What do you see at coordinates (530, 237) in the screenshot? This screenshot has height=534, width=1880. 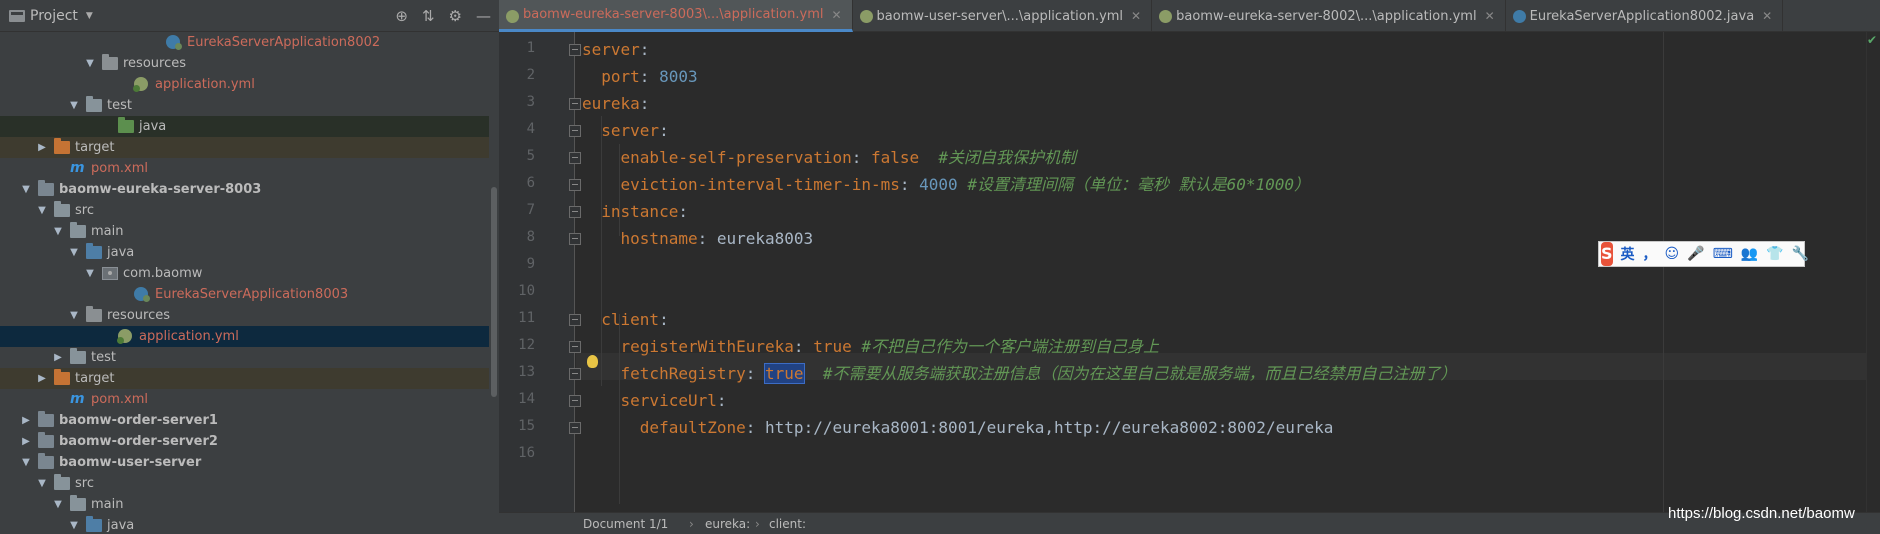 I see `line-number: 8` at bounding box center [530, 237].